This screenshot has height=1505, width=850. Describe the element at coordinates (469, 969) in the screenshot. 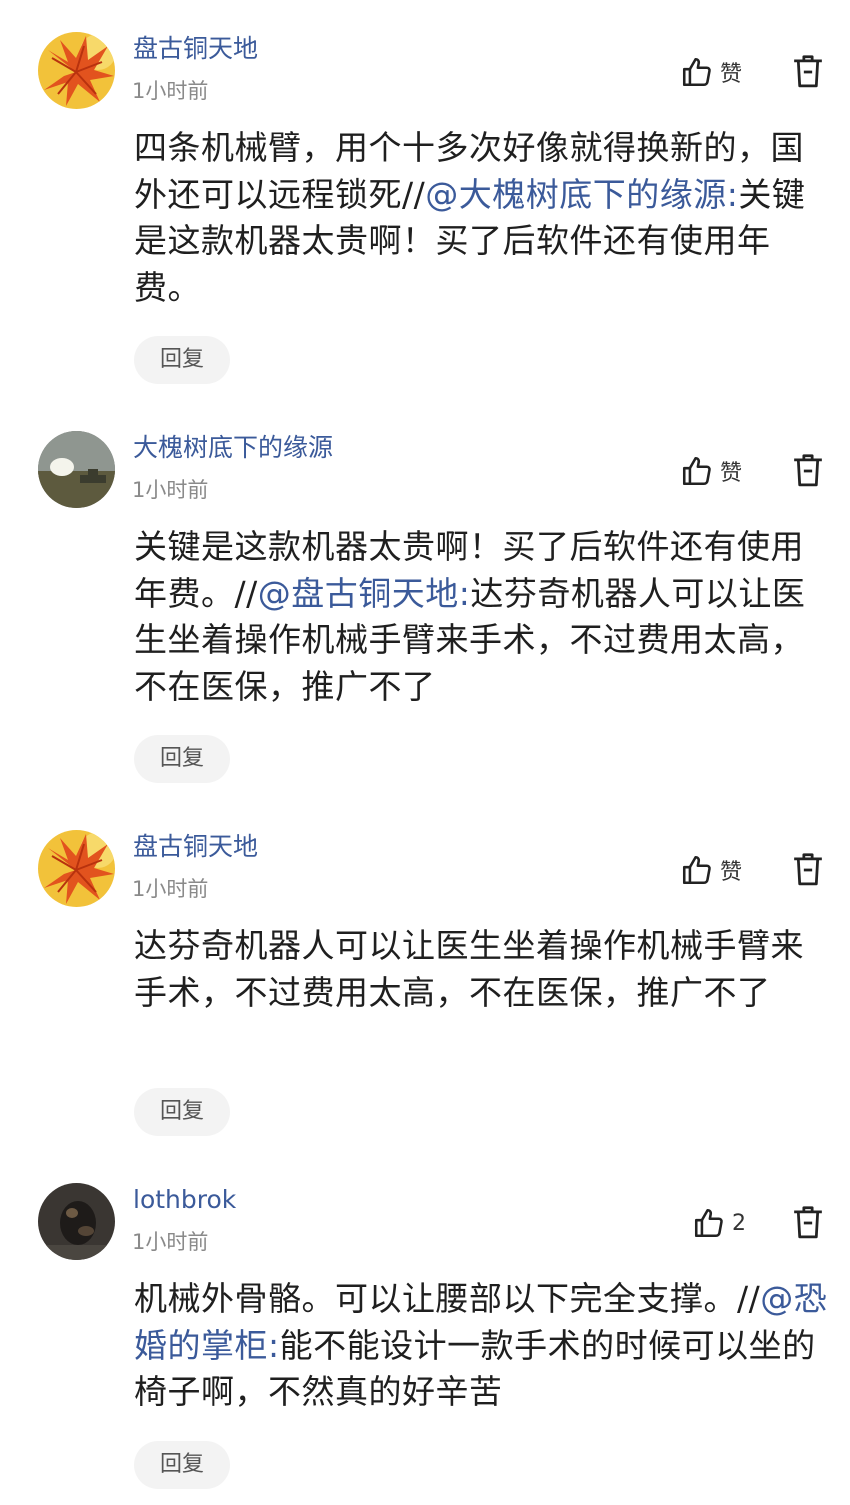

I see `comment-text: 达芬奇机器人可以让医生坐着操作机械手臂来手术，不过费用太高，不在医保，推广不了` at that location.